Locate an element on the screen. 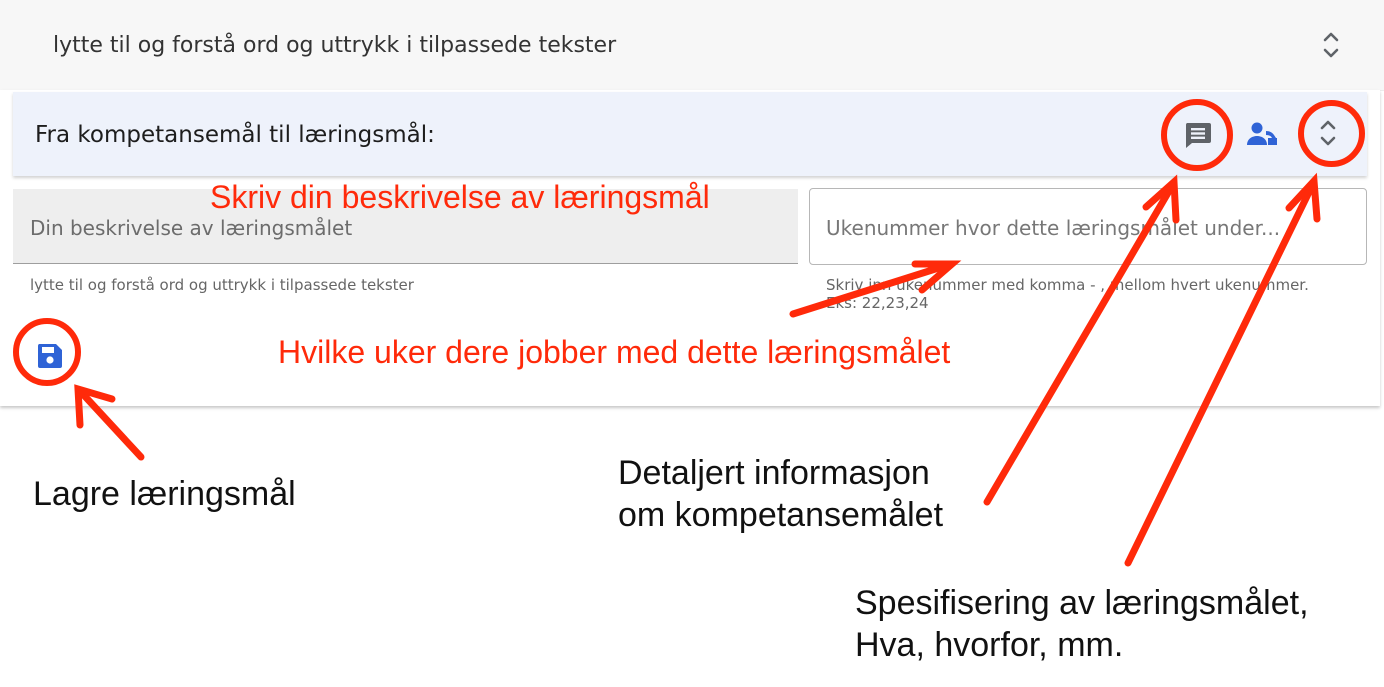  annotation-details-line-1: Detaljert informasjon is located at coordinates (774, 473).